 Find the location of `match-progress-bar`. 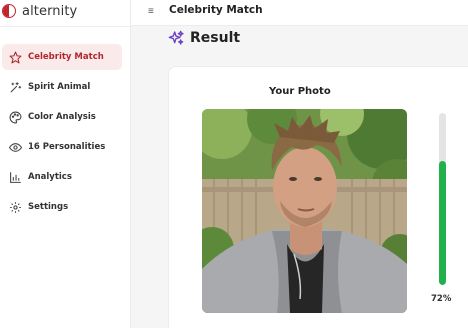

match-progress-bar is located at coordinates (442, 199).